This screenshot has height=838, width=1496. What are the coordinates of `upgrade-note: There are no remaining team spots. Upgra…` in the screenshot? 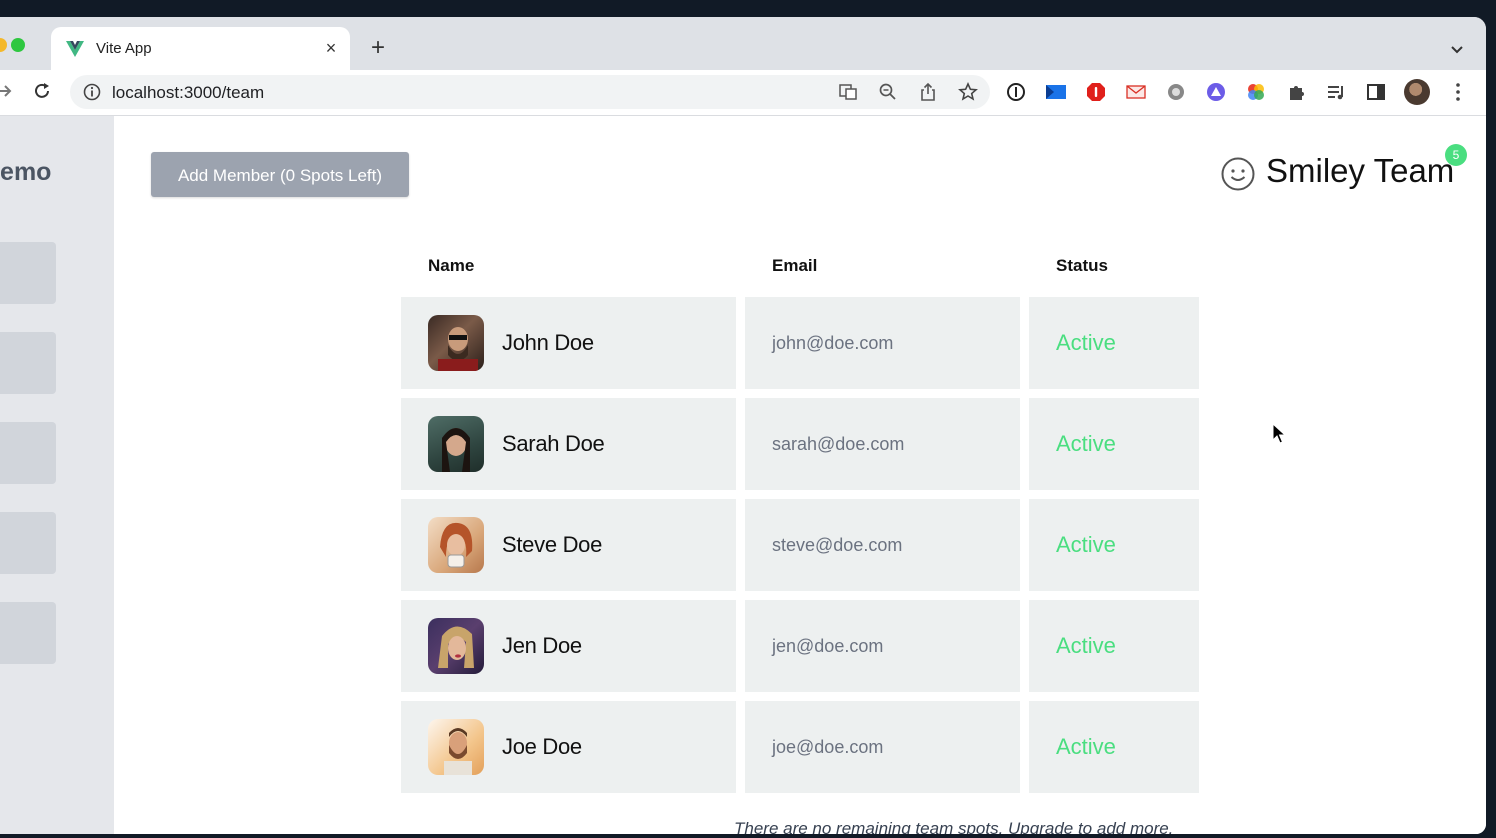 It's located at (954, 826).